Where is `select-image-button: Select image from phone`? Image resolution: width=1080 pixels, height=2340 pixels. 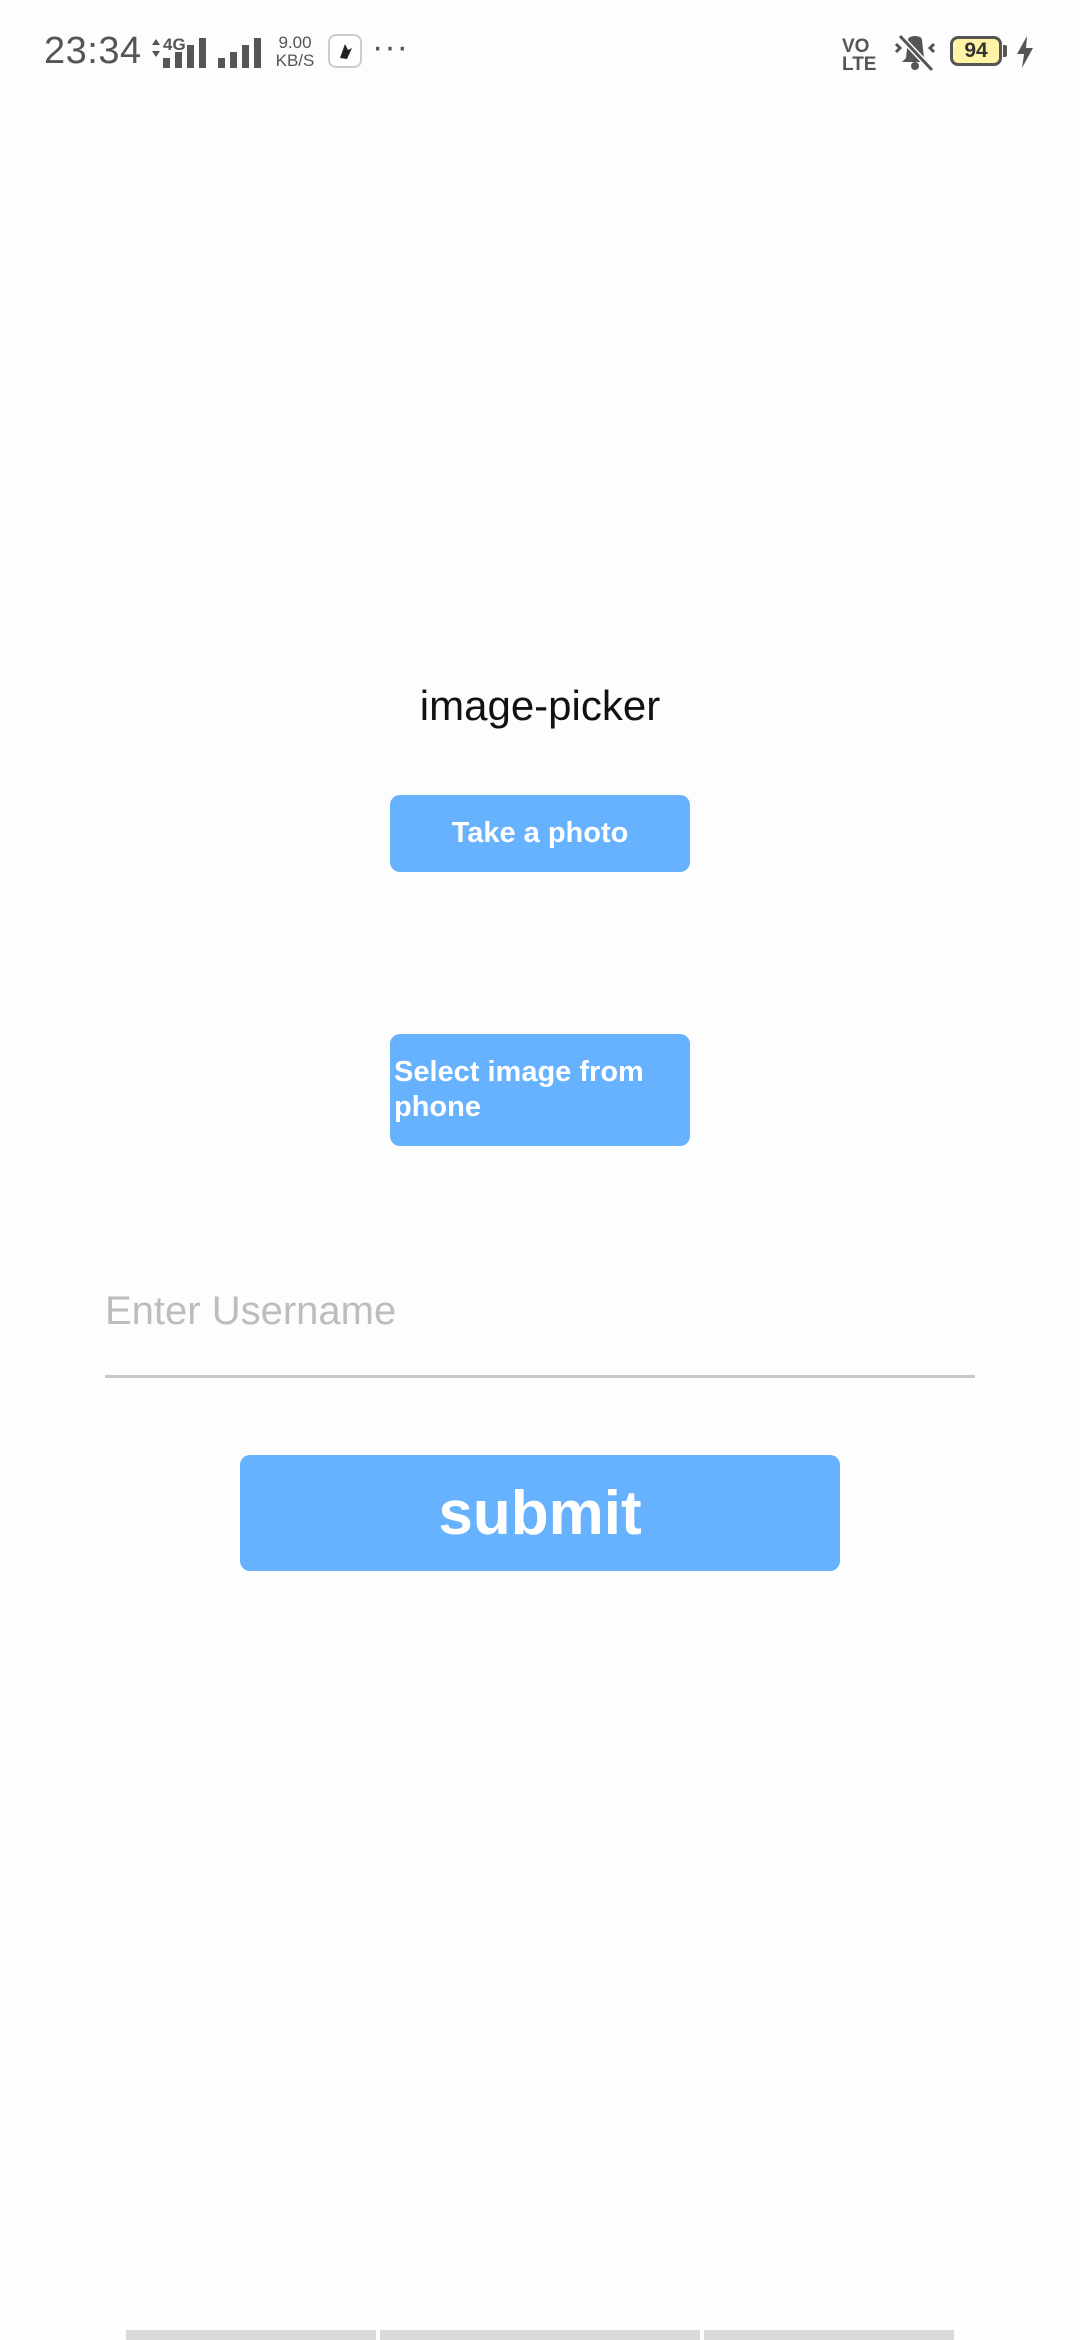
select-image-button: Select image from phone is located at coordinates (540, 1090).